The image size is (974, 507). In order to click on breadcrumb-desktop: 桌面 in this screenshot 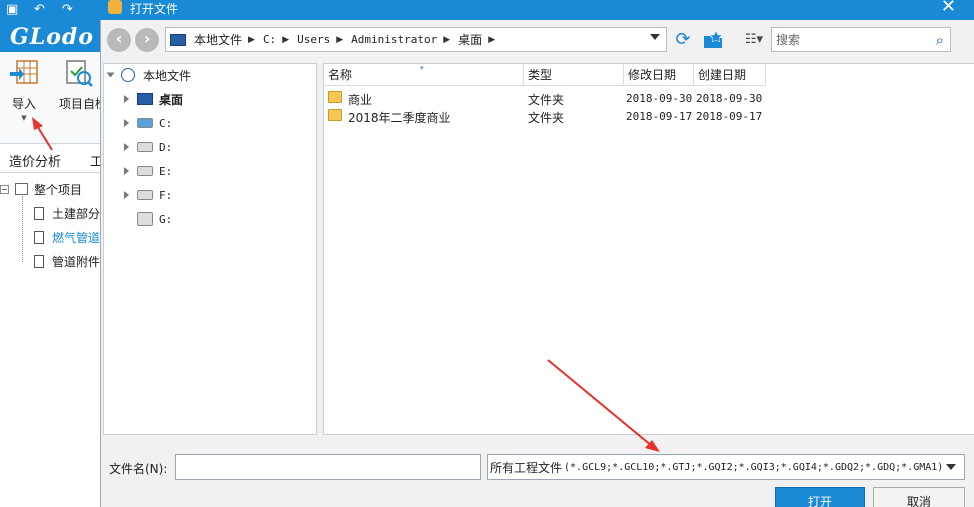, I will do `click(470, 39)`.